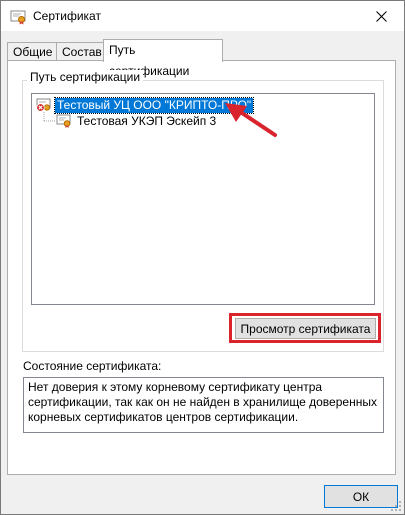 Image resolution: width=405 pixels, height=515 pixels. Describe the element at coordinates (85, 77) in the screenshot. I see `cert-path-group-label: Путь сертификации` at that location.